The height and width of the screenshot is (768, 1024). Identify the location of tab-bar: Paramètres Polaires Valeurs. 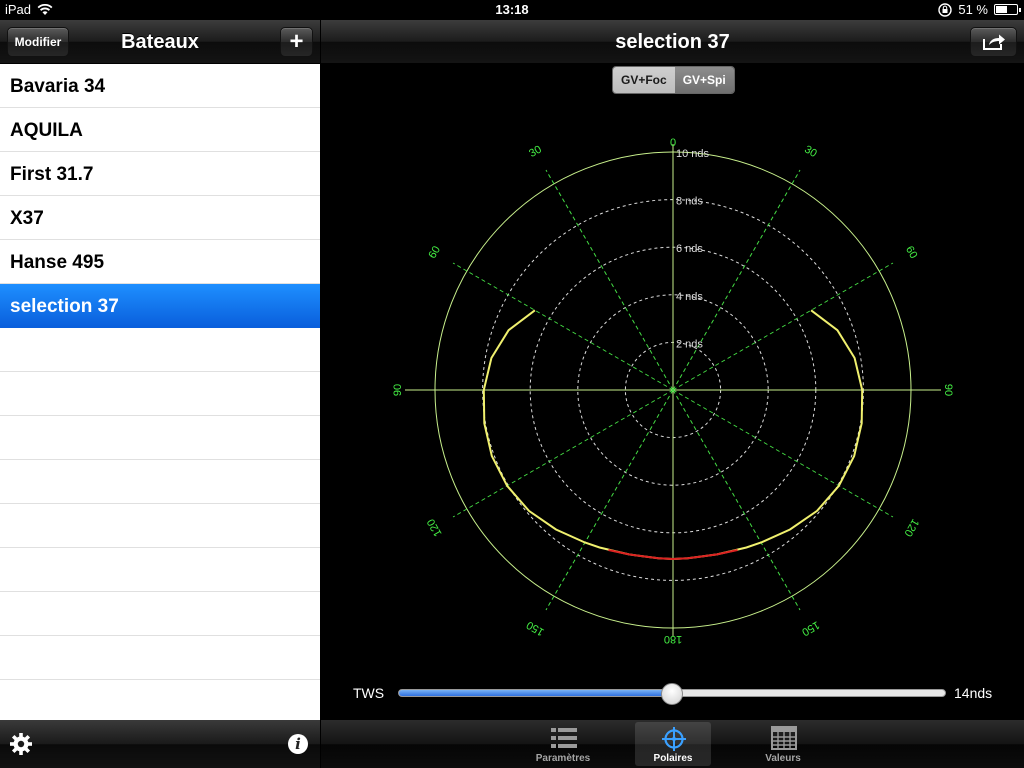
(672, 744).